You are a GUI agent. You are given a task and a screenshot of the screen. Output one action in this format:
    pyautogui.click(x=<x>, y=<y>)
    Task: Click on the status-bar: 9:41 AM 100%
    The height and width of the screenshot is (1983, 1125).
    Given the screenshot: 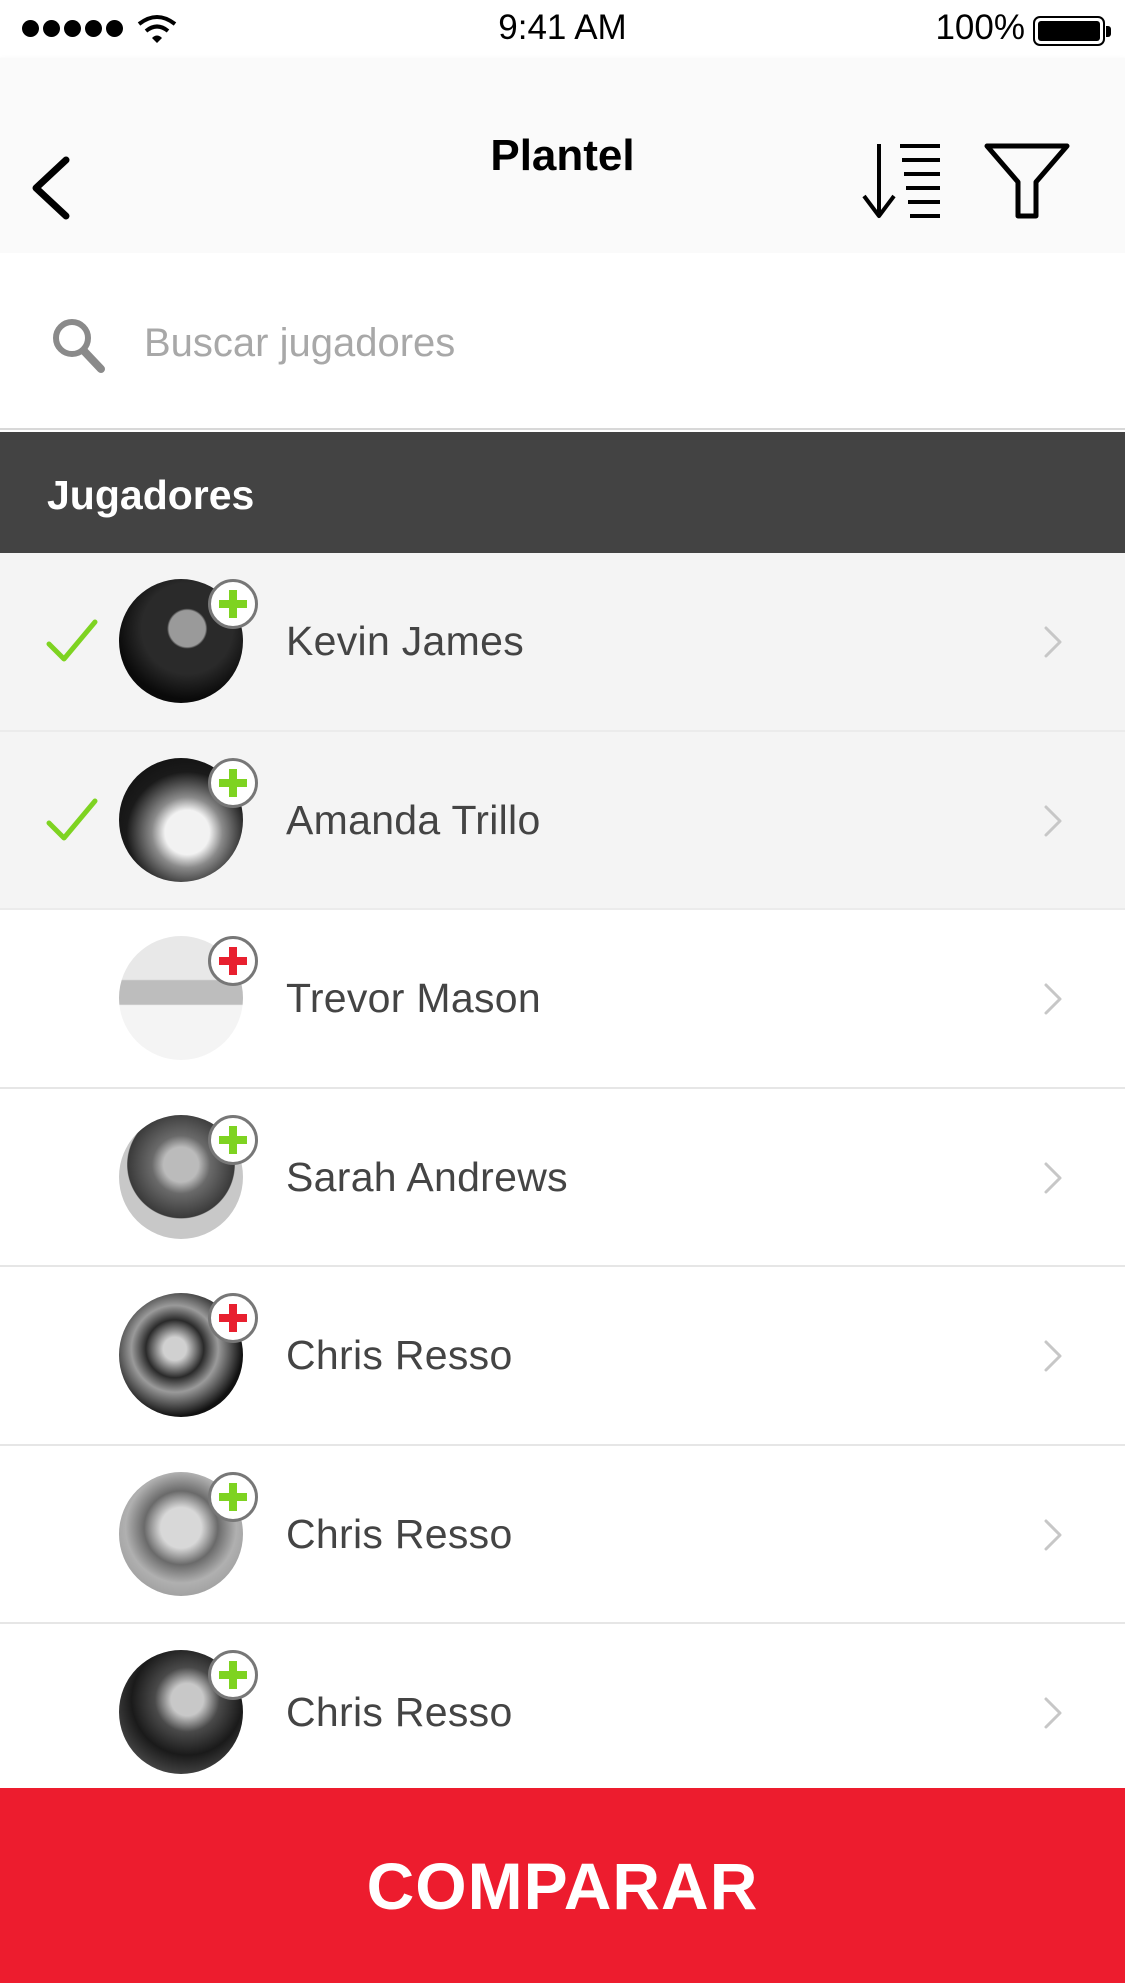 What is the action you would take?
    pyautogui.click(x=562, y=29)
    